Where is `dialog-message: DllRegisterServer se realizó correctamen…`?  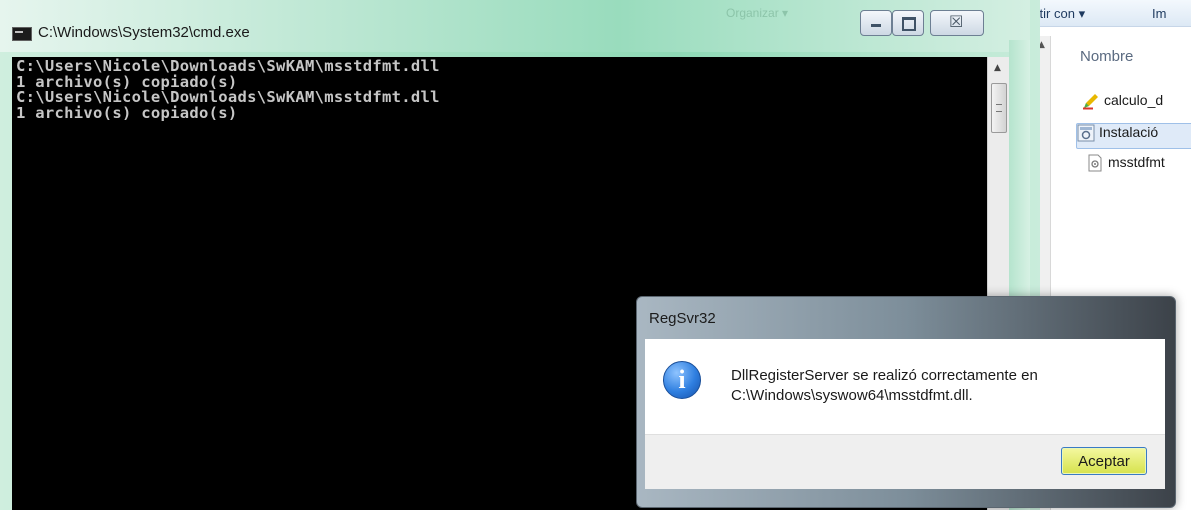
dialog-message: DllRegisterServer se realizó correctamen… is located at coordinates (884, 386).